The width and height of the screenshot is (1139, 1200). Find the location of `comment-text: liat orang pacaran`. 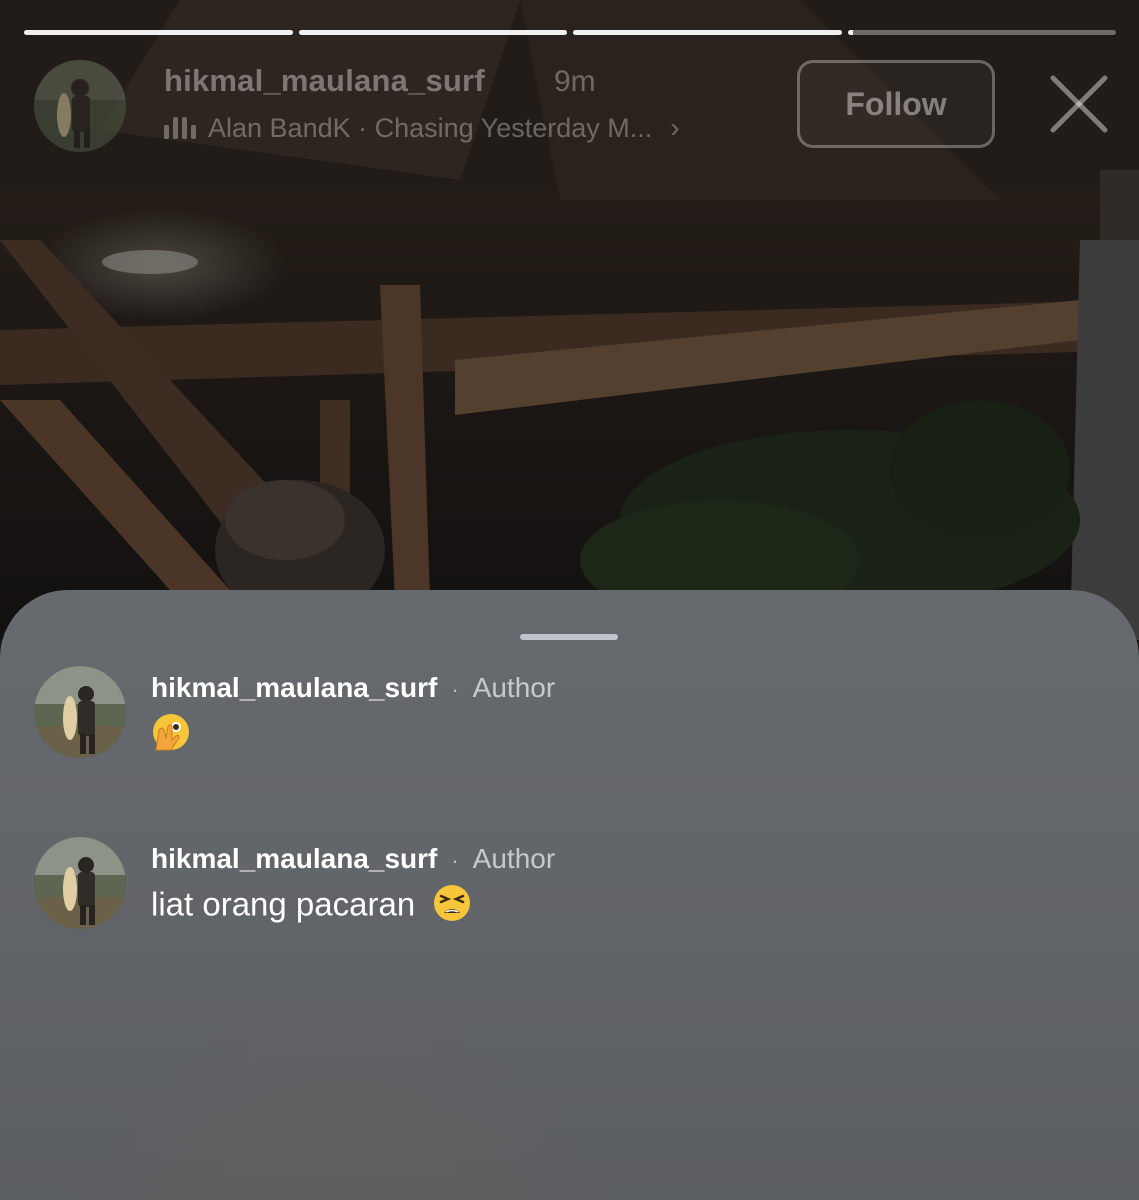

comment-text: liat orang pacaran is located at coordinates (311, 907).